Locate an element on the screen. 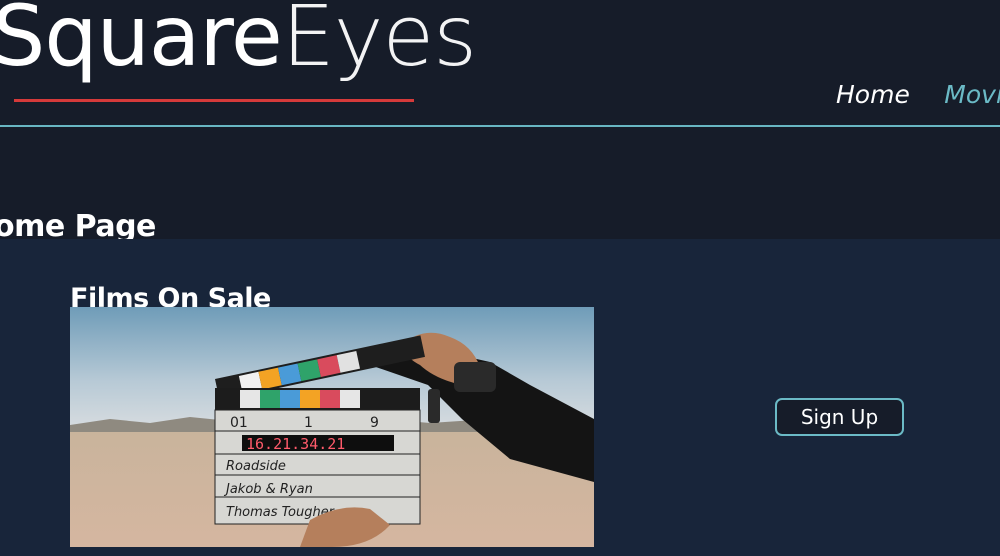  clapper-timecode: 16.21.34.21 is located at coordinates (295, 444).